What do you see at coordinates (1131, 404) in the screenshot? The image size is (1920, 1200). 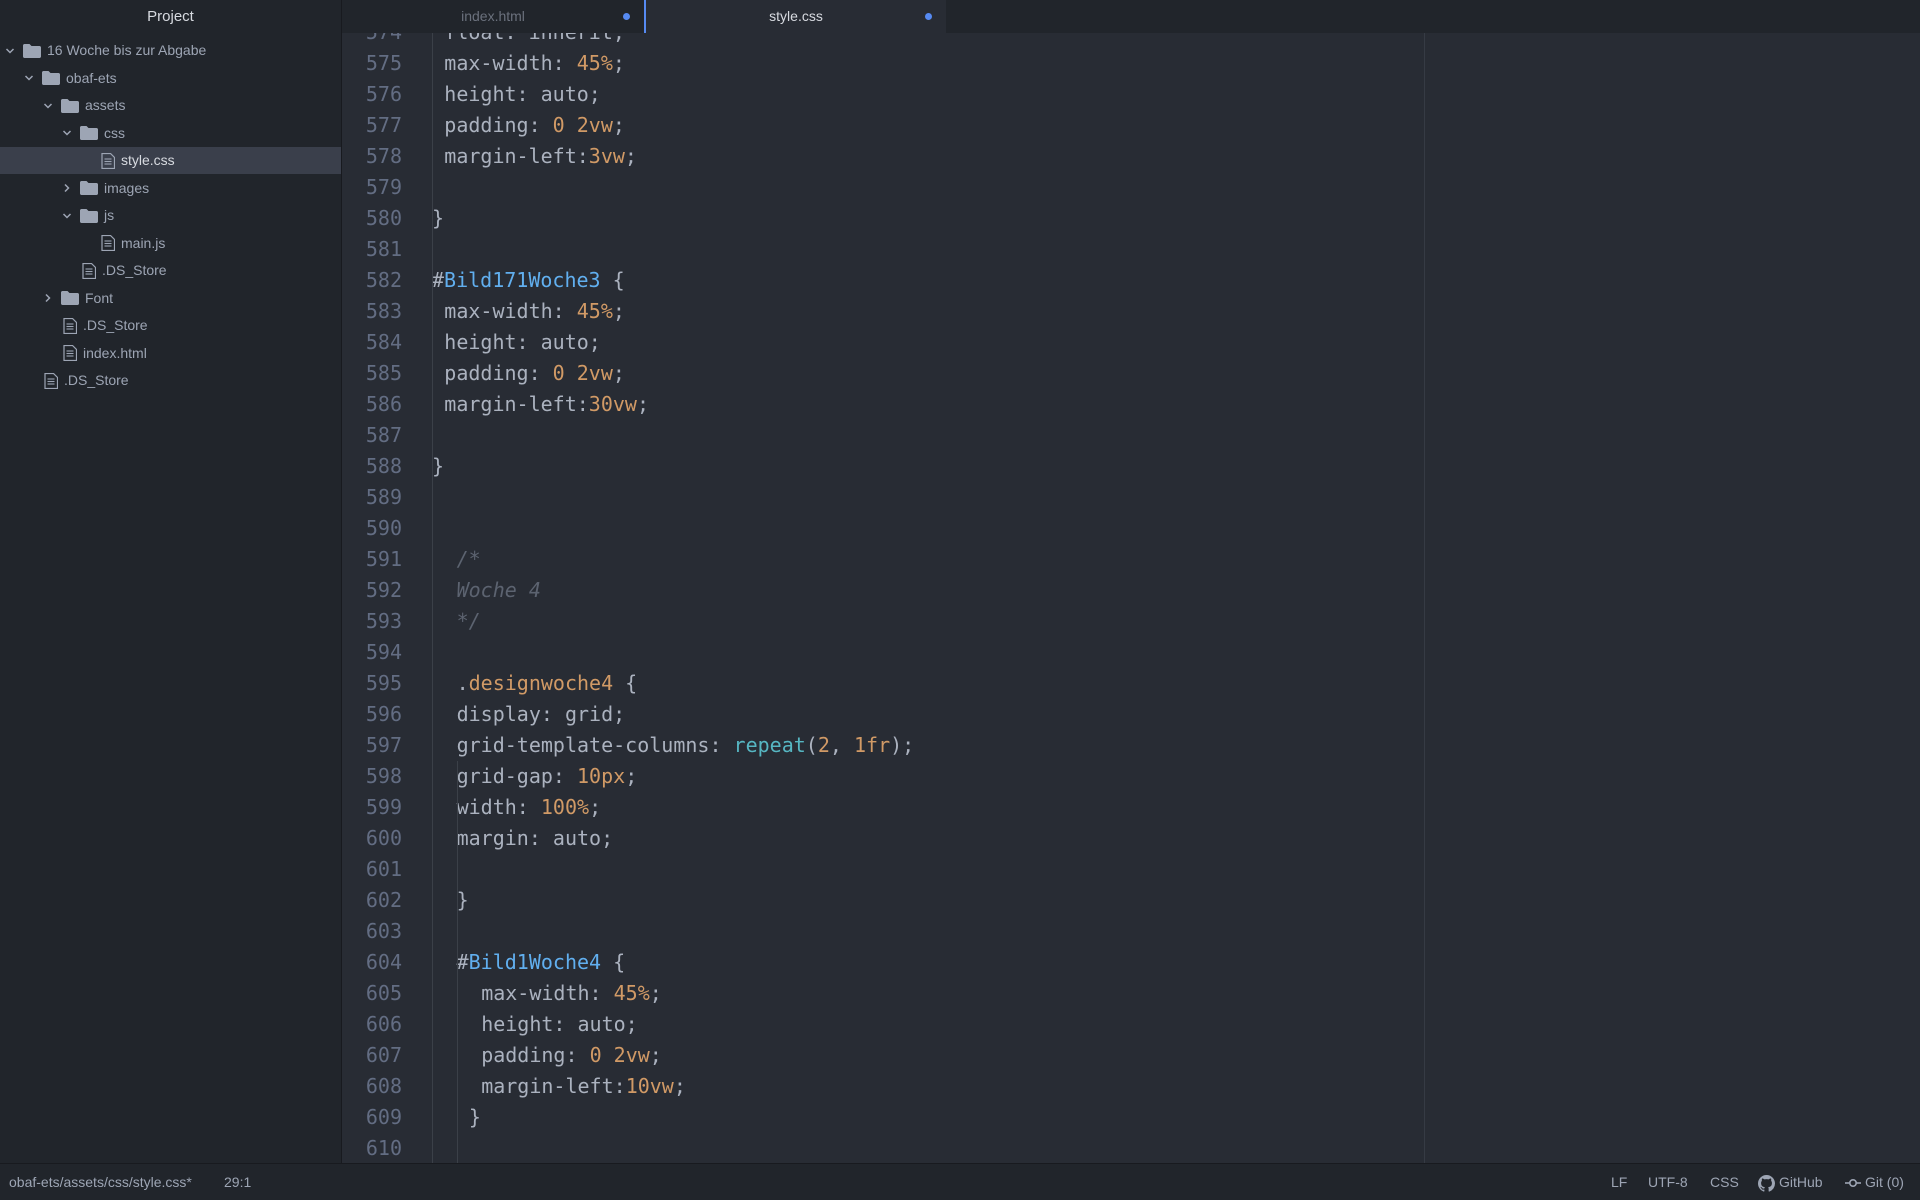 I see `code-line: 586 margin-left:30vw;` at bounding box center [1131, 404].